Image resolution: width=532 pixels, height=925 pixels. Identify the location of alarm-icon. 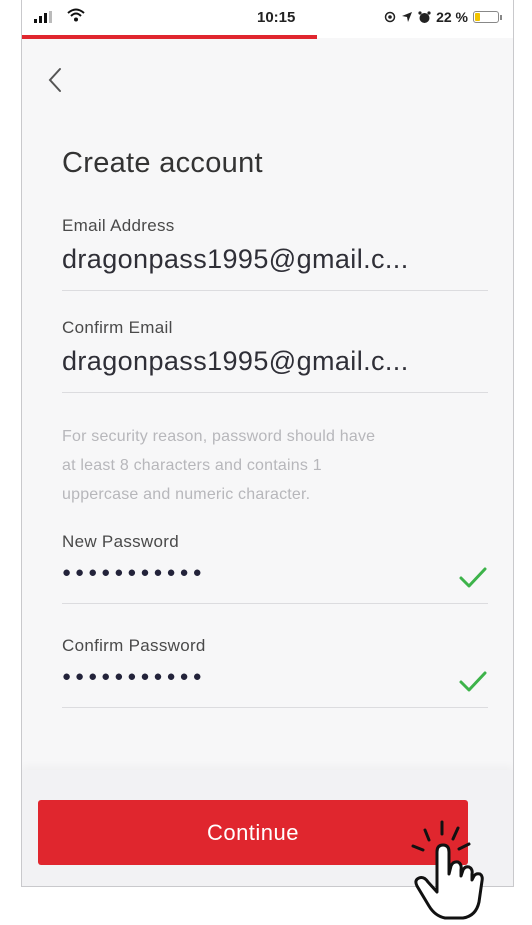
(424, 16).